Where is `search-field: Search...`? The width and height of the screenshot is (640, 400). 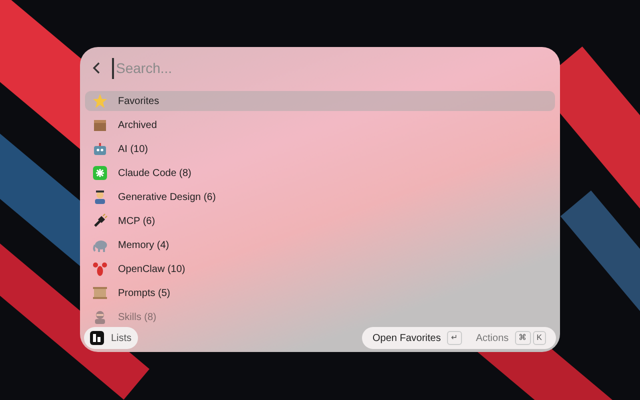 search-field: Search... is located at coordinates (330, 68).